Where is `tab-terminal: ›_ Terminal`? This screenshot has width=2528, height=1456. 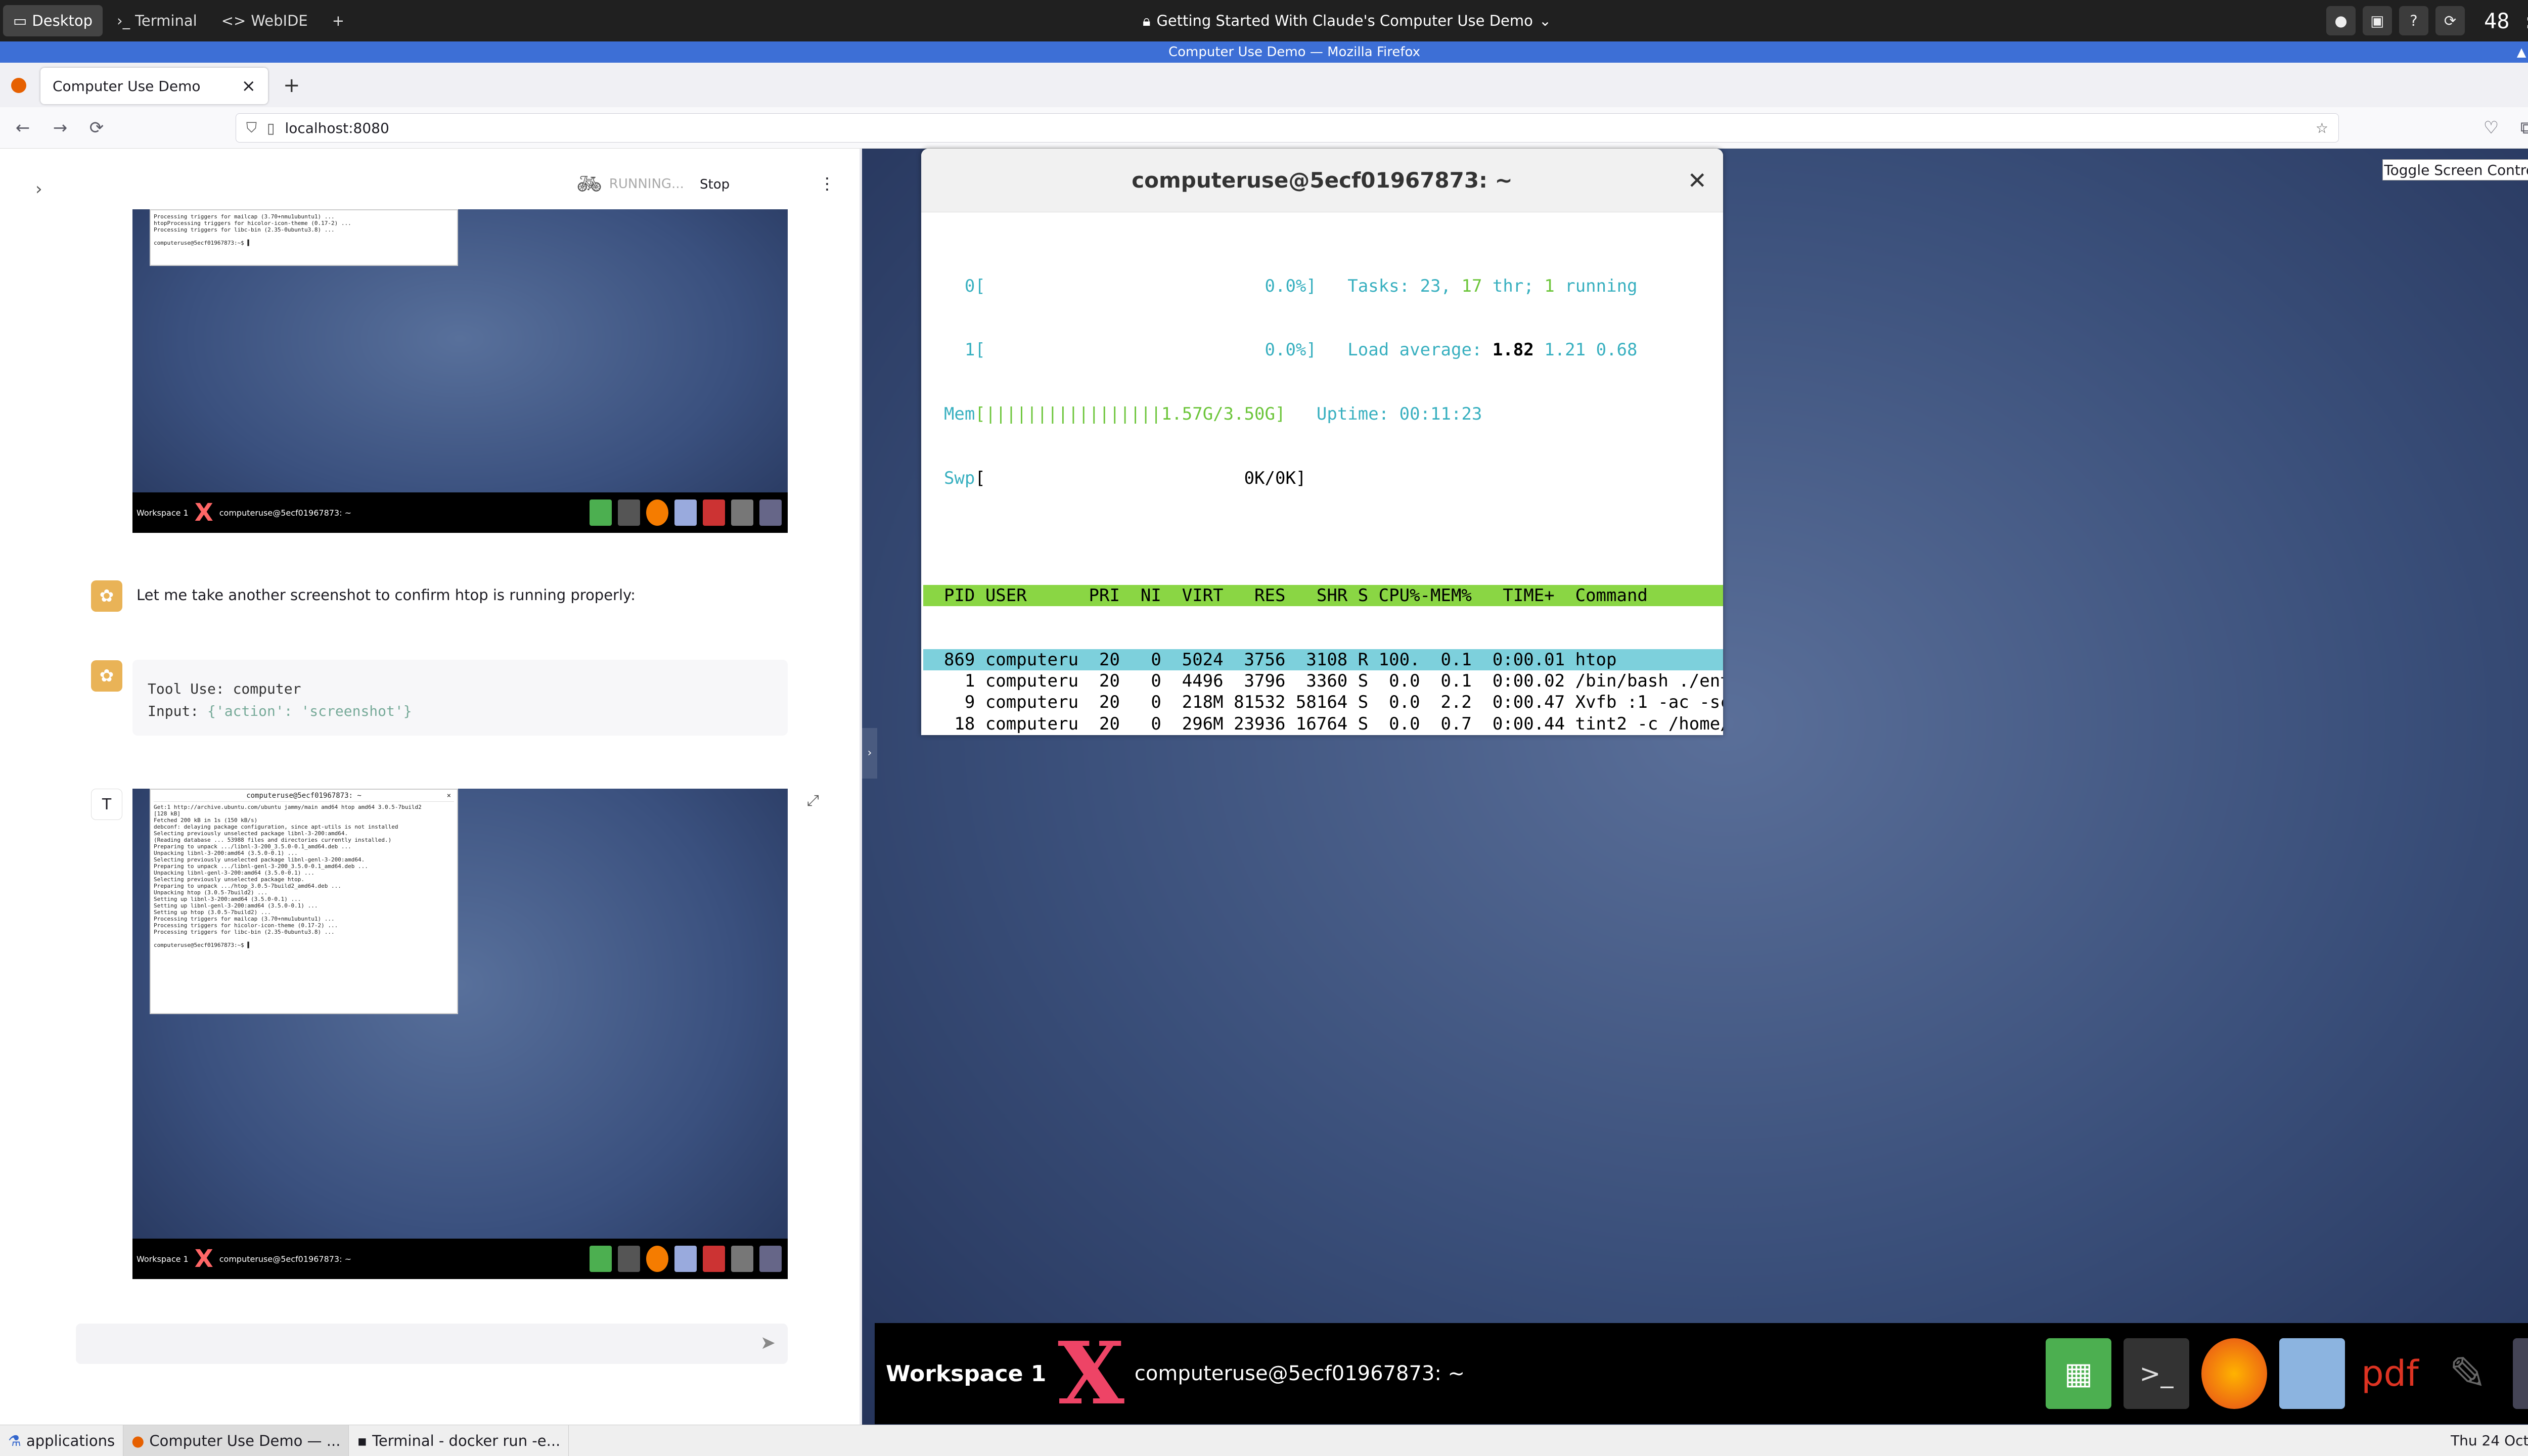 tab-terminal: ›_ Terminal is located at coordinates (157, 21).